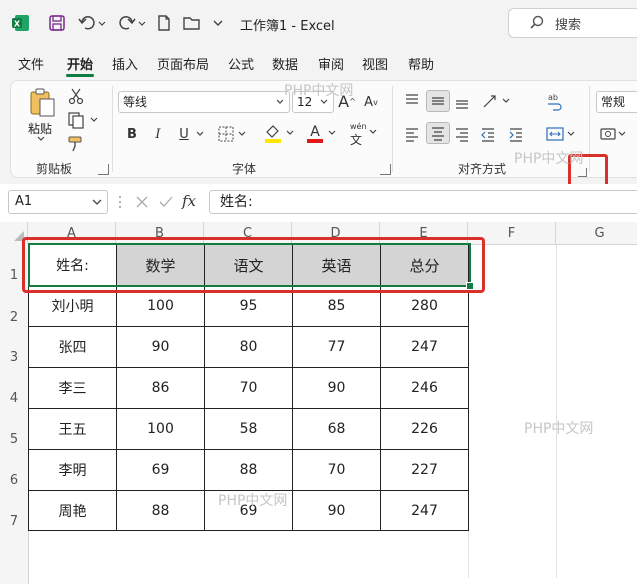  Describe the element at coordinates (280, 133) in the screenshot. I see `fill-color-icon` at that location.